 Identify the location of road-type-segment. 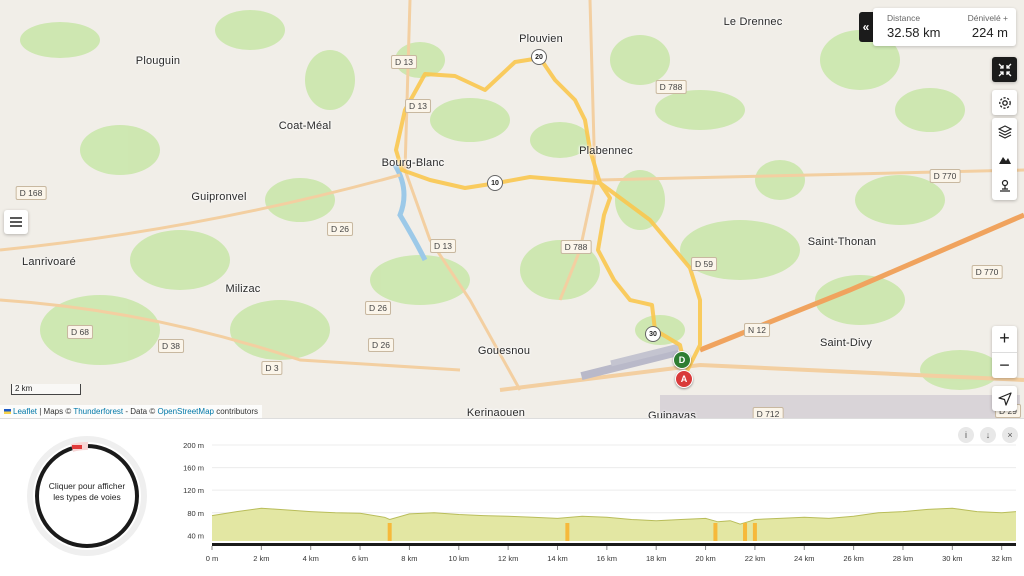
(77, 447).